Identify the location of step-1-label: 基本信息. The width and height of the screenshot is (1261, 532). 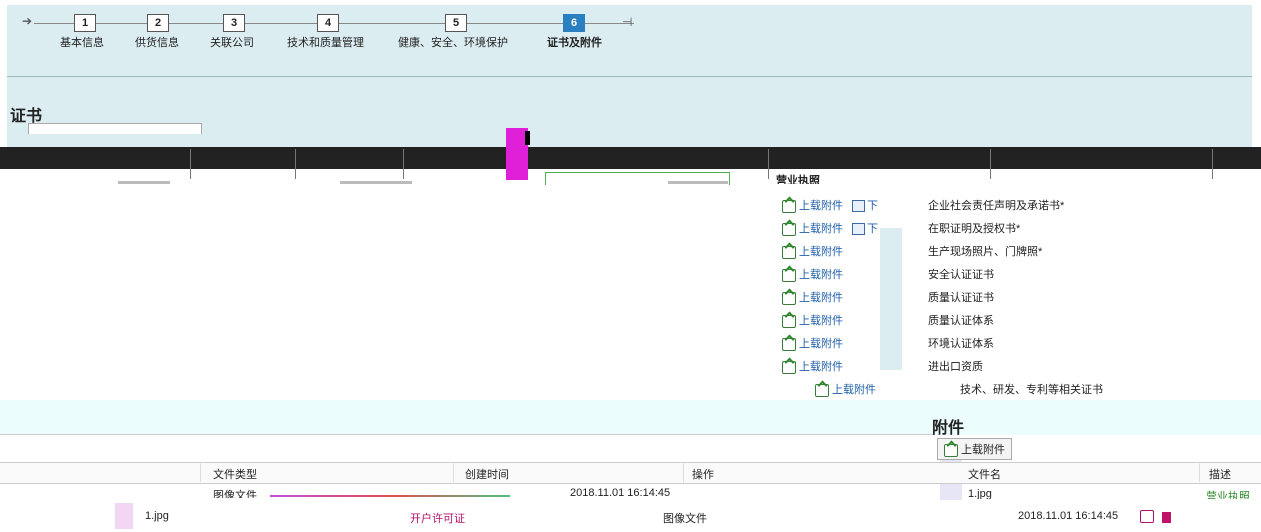
(82, 42).